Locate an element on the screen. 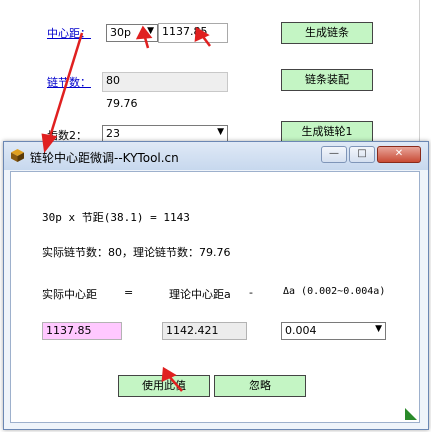 This screenshot has width=431, height=432. generate-sprocket-button: 生成链轮1 is located at coordinates (327, 132).